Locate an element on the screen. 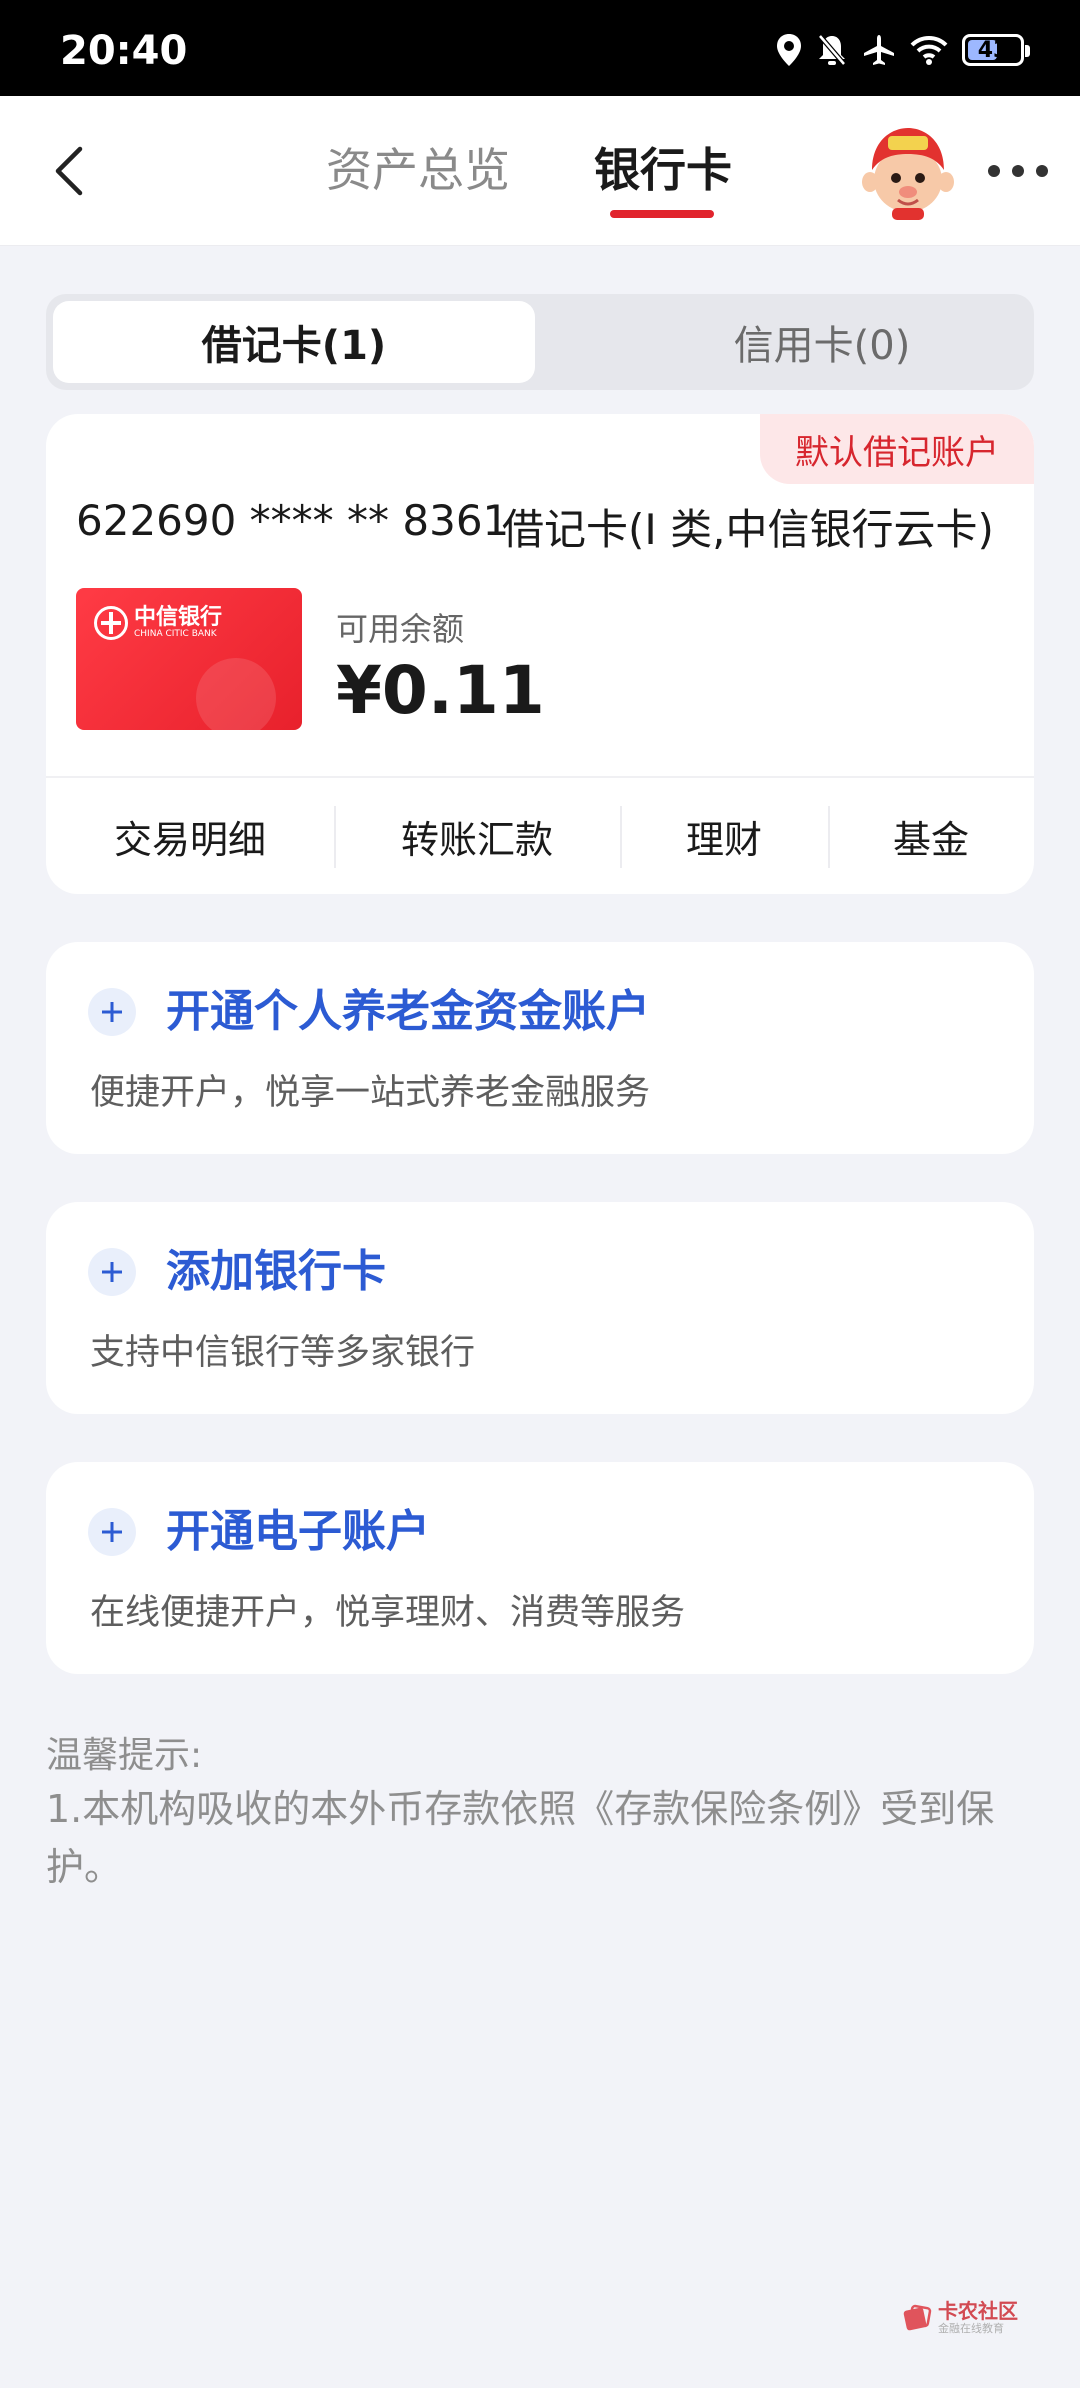  status-icons: 43 is located at coordinates (903, 50).